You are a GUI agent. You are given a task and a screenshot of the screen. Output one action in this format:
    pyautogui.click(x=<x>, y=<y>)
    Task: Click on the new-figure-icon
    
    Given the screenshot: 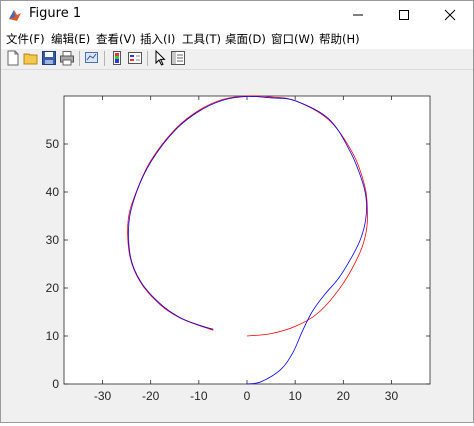 What is the action you would take?
    pyautogui.click(x=13, y=58)
    